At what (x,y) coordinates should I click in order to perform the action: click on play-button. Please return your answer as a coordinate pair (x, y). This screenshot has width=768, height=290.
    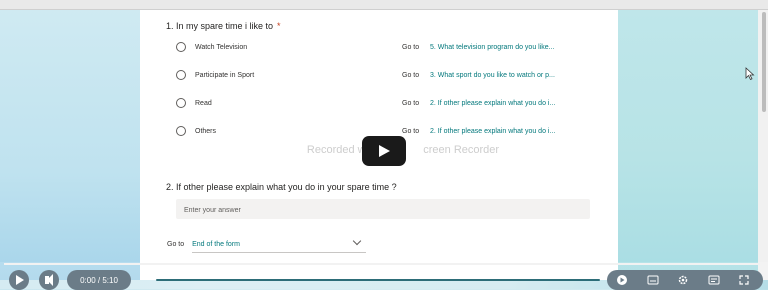
    Looking at the image, I should click on (19, 280).